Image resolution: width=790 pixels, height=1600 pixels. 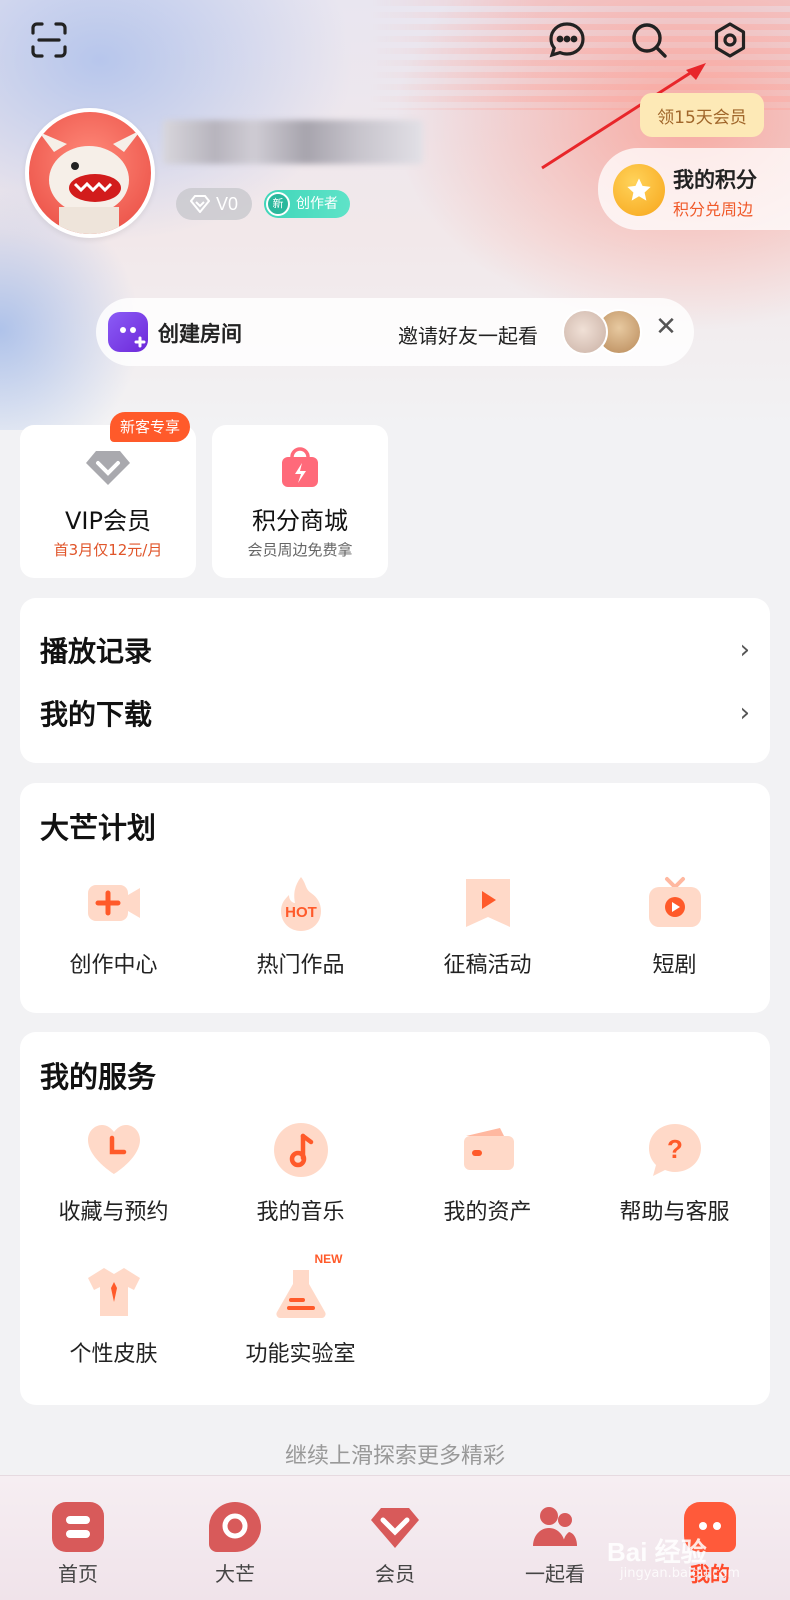 I want to click on tab-vip: 会员, so click(x=395, y=1544).